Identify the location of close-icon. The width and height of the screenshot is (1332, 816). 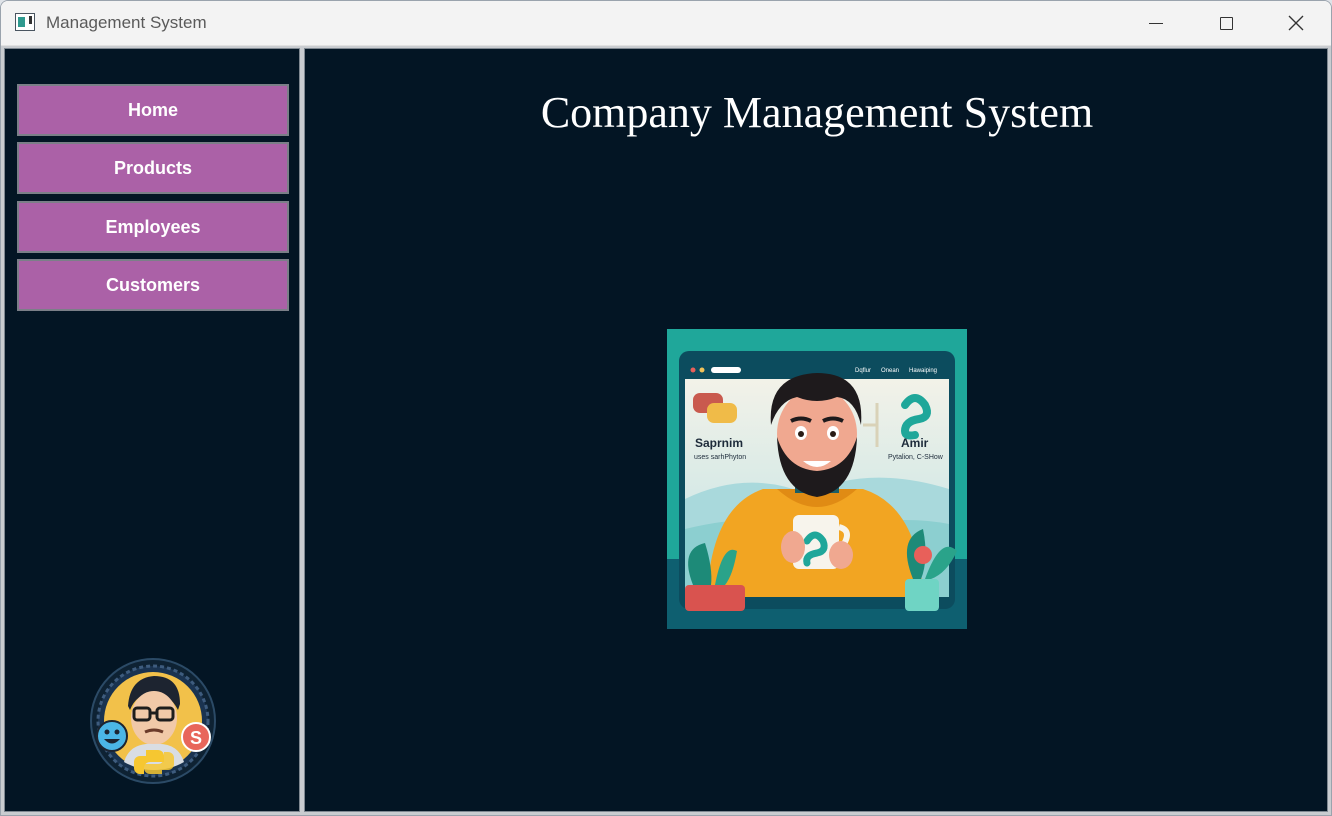
(1296, 23).